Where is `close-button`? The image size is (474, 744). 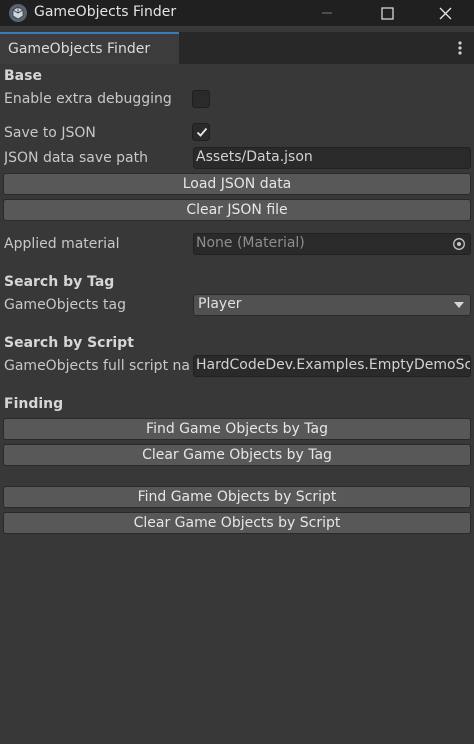 close-button is located at coordinates (445, 13).